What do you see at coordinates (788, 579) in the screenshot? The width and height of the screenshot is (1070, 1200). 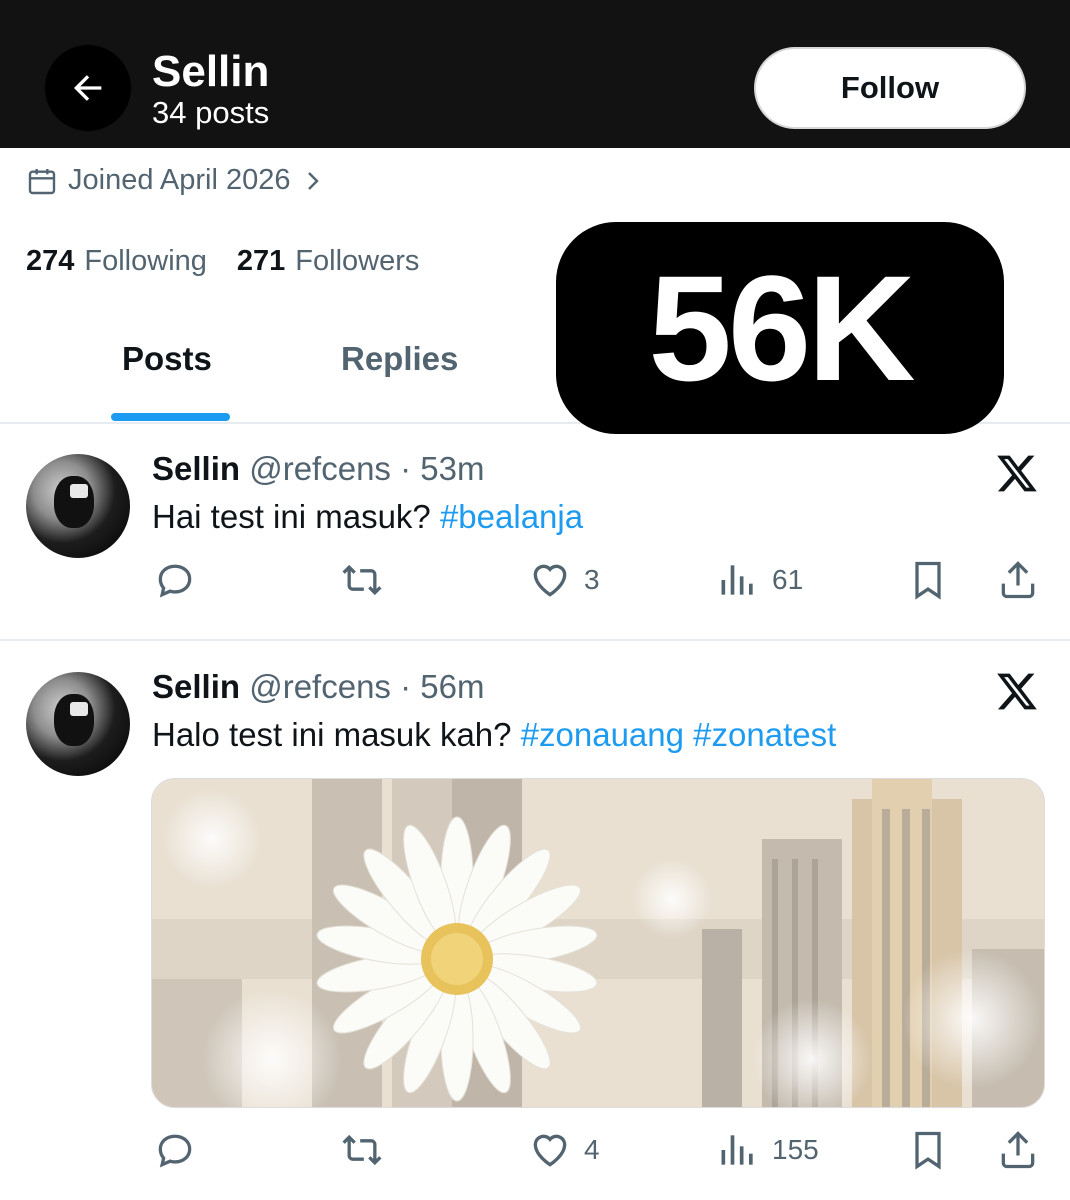 I see `view-count: 61` at bounding box center [788, 579].